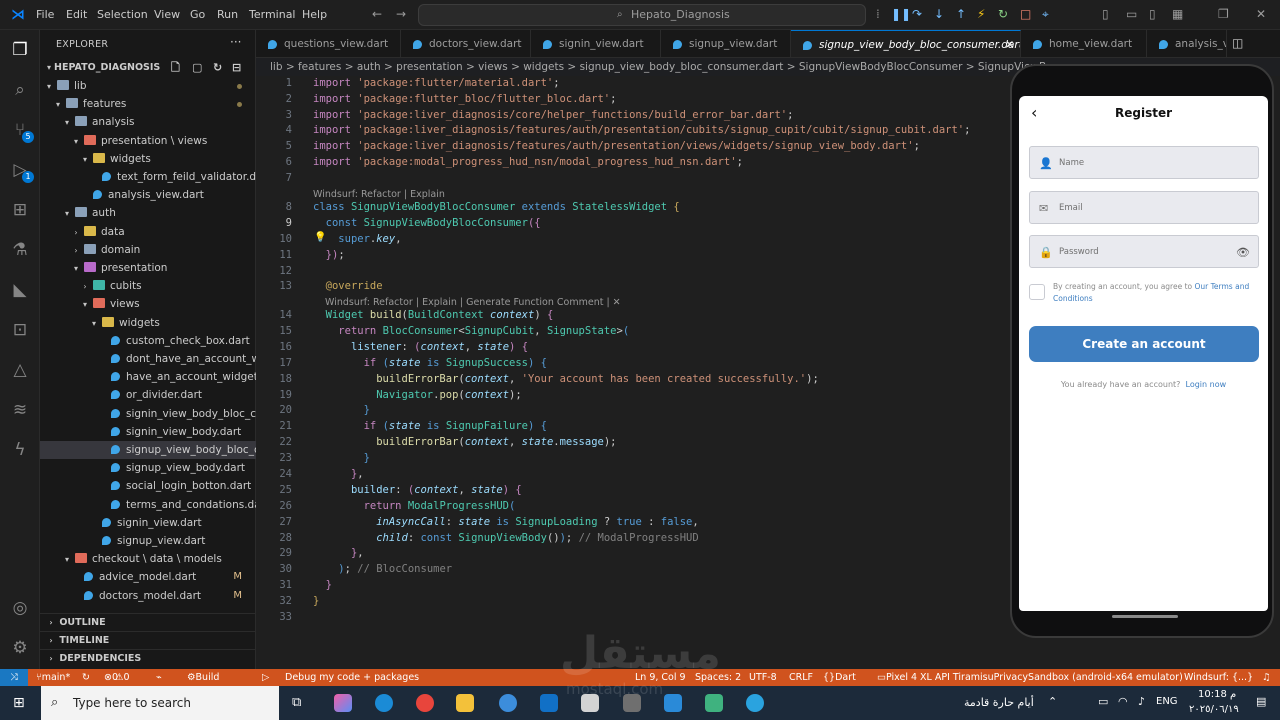 The width and height of the screenshot is (1280, 720). What do you see at coordinates (763, 677) in the screenshot?
I see `encoding: UTF-8` at bounding box center [763, 677].